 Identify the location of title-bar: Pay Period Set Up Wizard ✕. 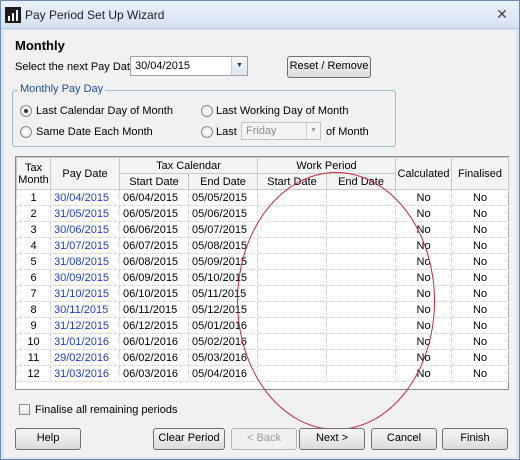
(260, 15).